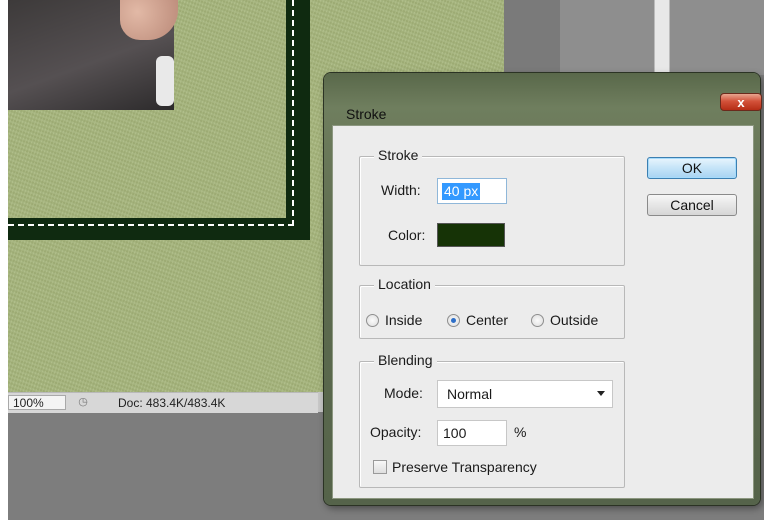 Image resolution: width=764 pixels, height=520 pixels. I want to click on ok-button: OK, so click(692, 168).